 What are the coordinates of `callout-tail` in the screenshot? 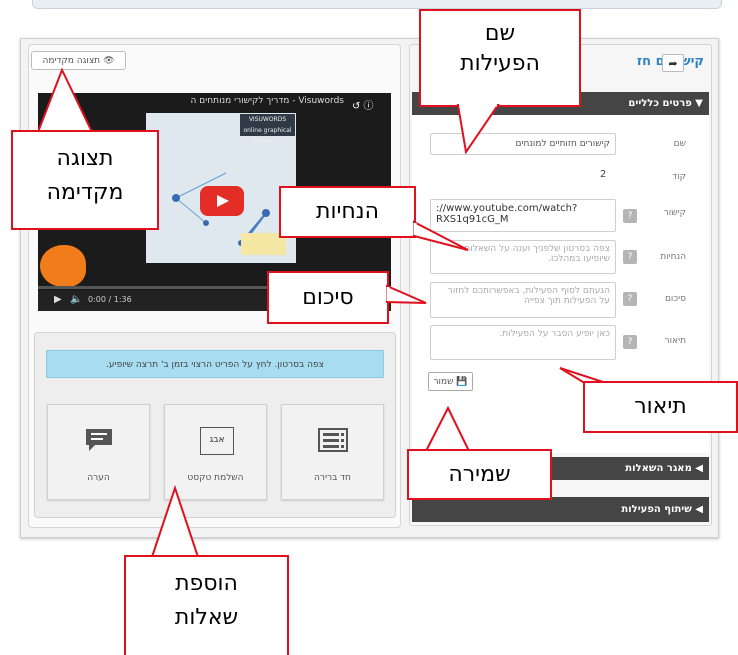 It's located at (175, 521).